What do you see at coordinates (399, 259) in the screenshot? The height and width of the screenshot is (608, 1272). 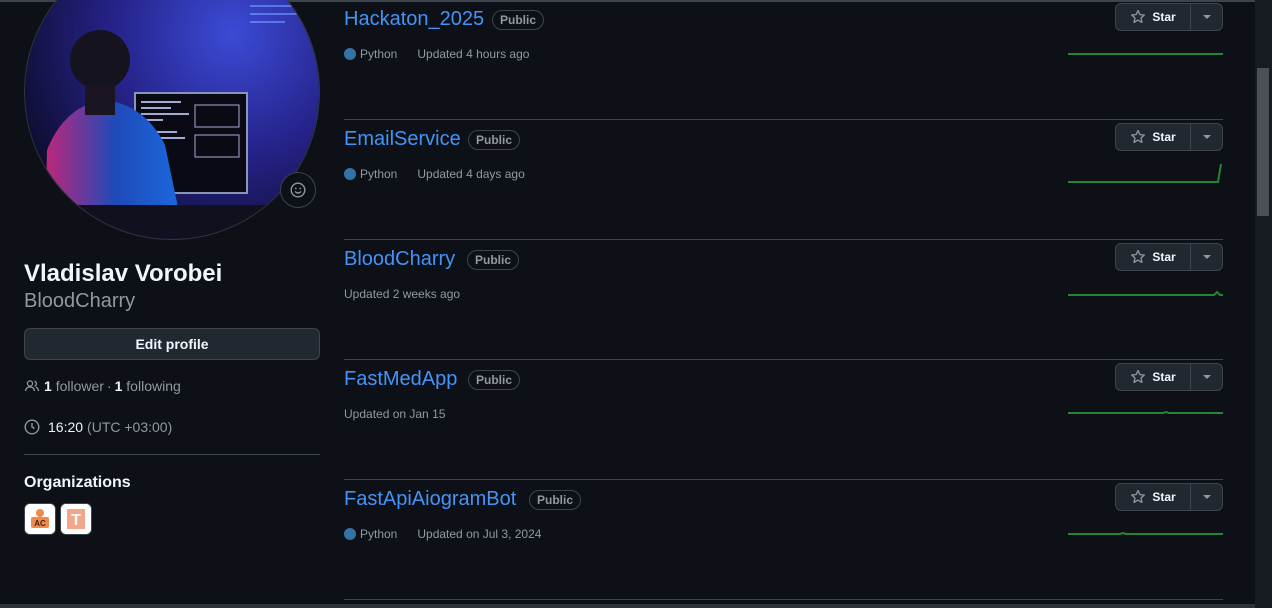 I see `repo-link: BloodCharry` at bounding box center [399, 259].